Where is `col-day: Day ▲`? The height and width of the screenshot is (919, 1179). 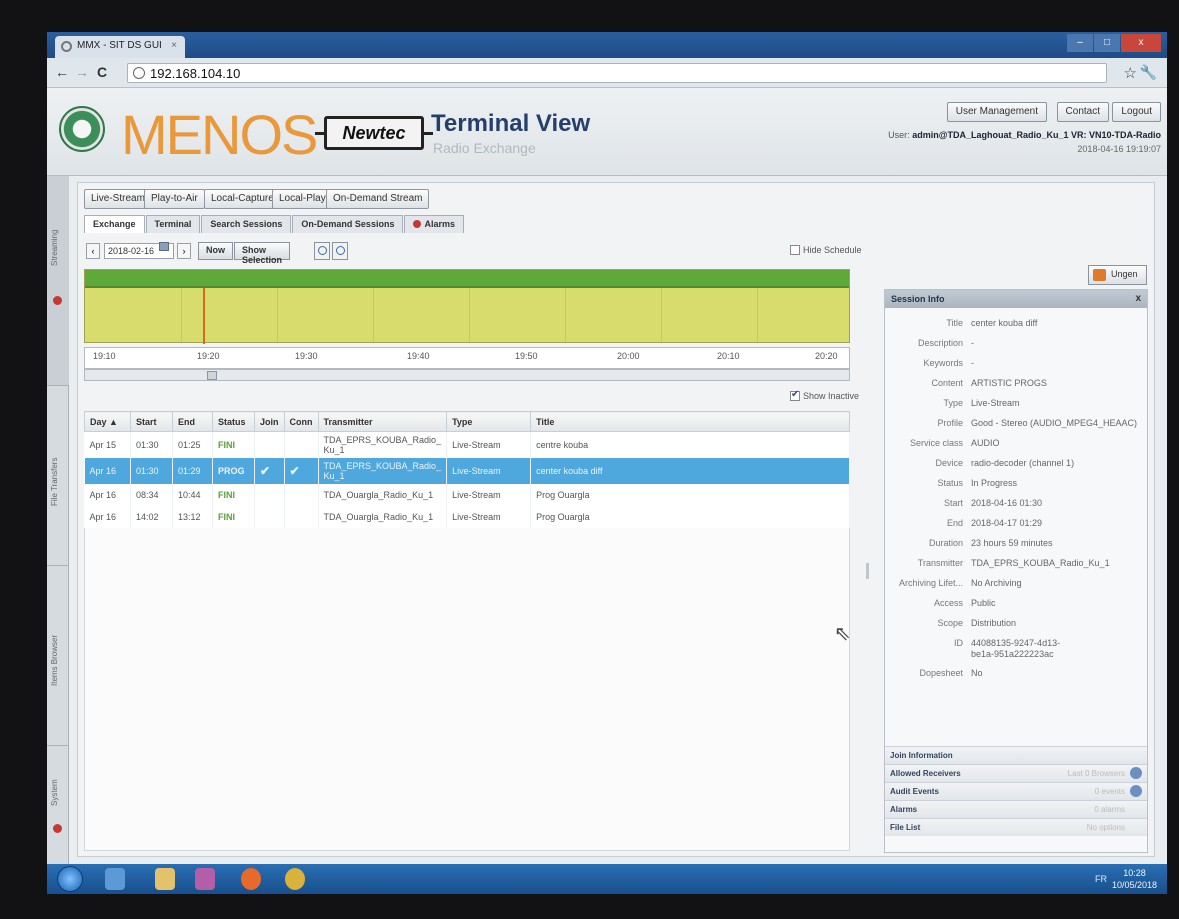 col-day: Day ▲ is located at coordinates (107, 421).